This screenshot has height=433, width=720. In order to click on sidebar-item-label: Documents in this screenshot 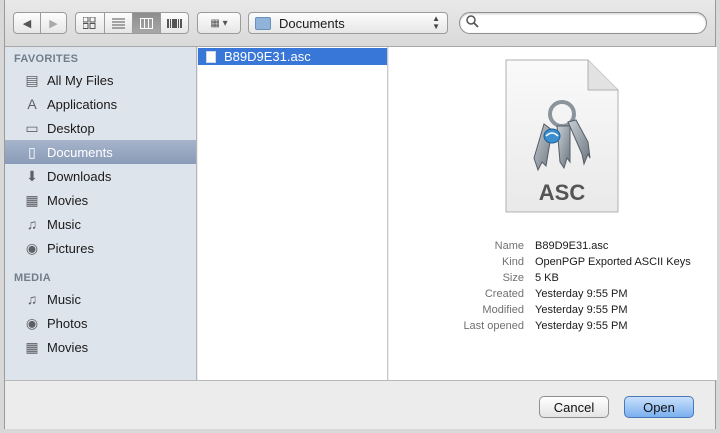, I will do `click(80, 152)`.